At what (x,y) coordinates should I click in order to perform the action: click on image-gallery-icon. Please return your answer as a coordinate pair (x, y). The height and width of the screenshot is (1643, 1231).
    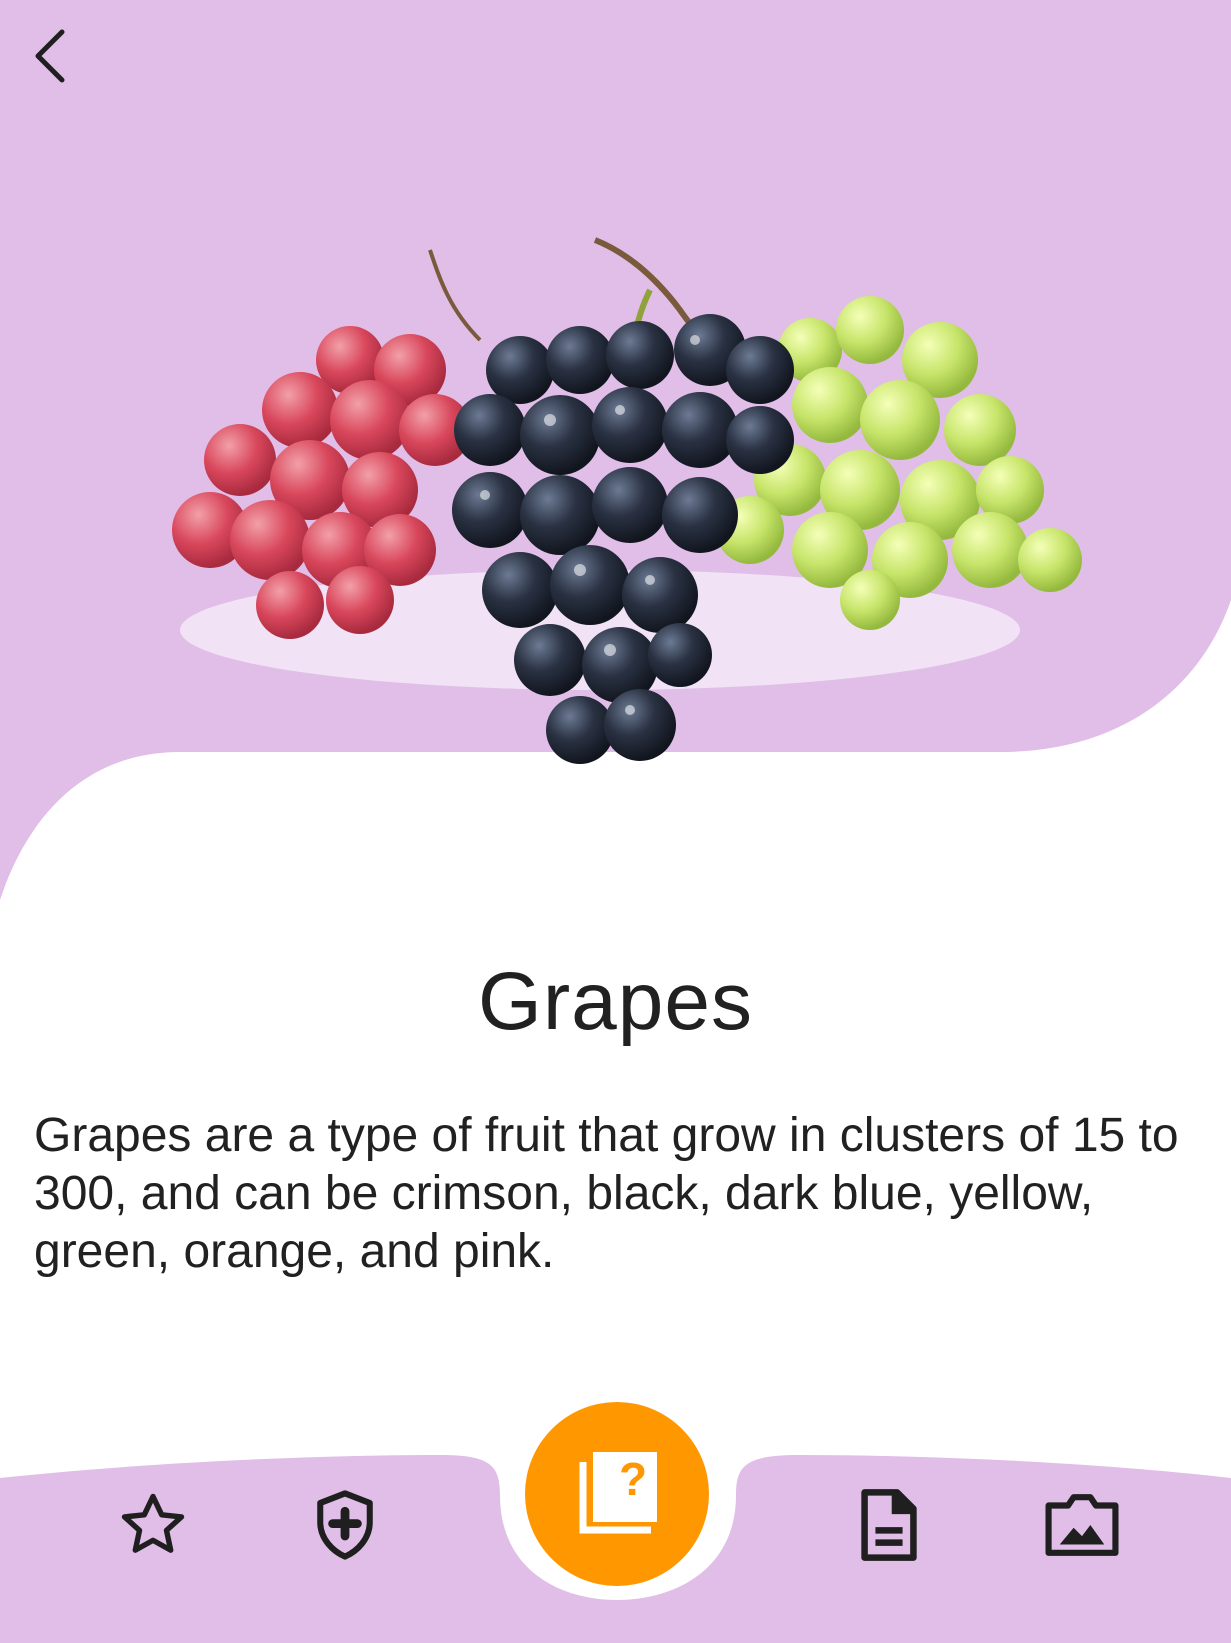
    Looking at the image, I should click on (1082, 1525).